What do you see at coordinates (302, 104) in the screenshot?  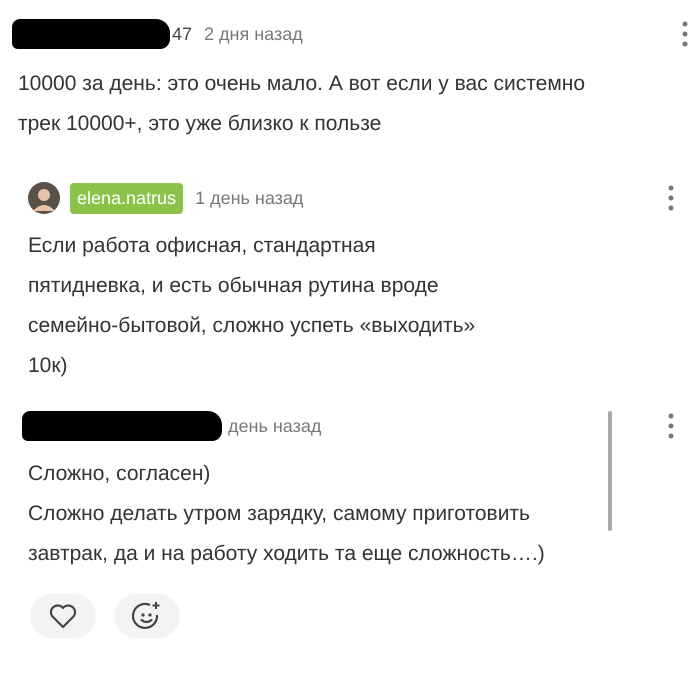 I see `comment-text: 10000 за день: это очень мало. А вот если у вас системно трек 10000+, это уже близко к пользе` at bounding box center [302, 104].